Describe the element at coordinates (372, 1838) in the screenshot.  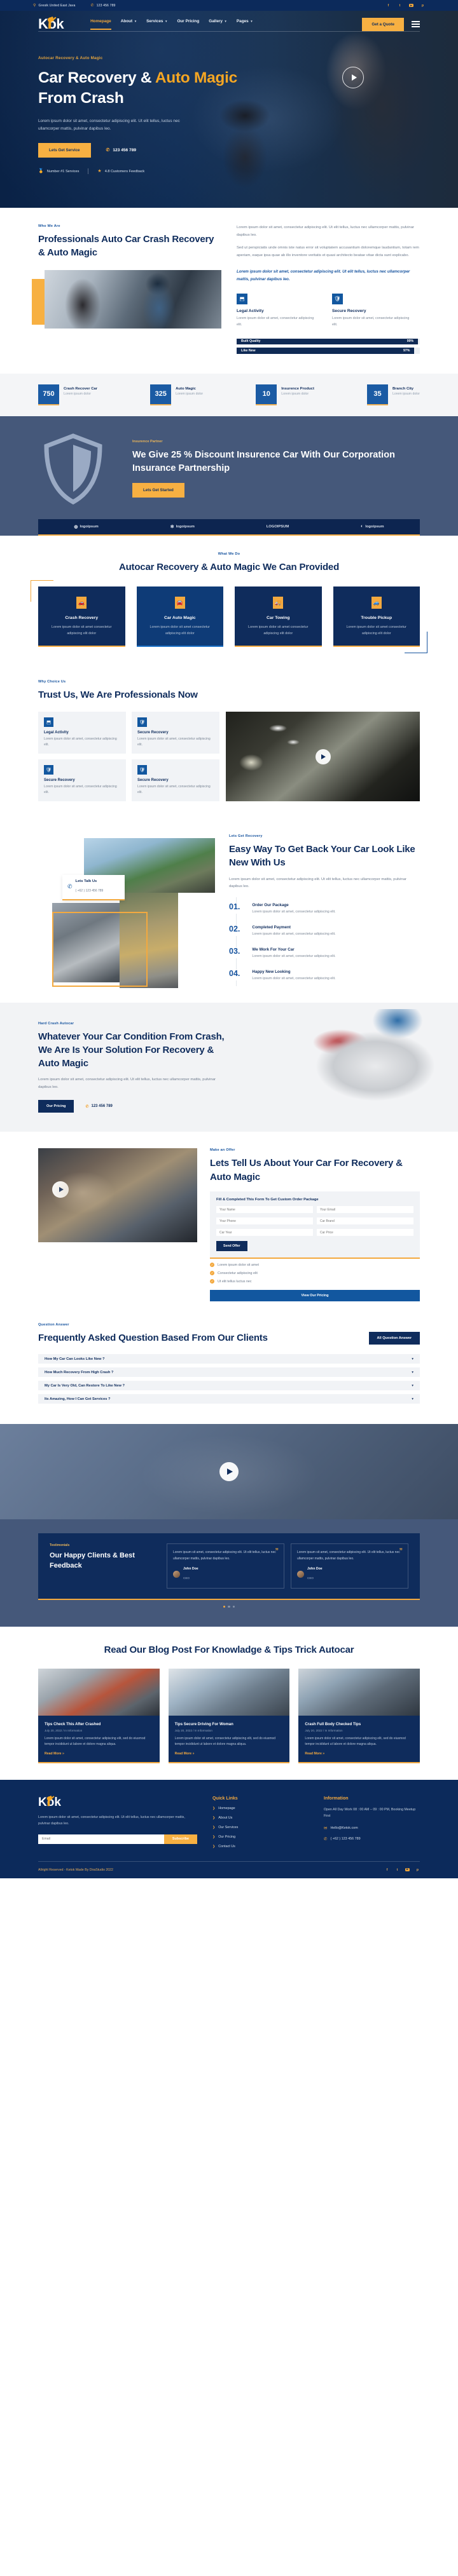
I see `footer-info-phone: ✆( +62 ) 123 456 789` at that location.